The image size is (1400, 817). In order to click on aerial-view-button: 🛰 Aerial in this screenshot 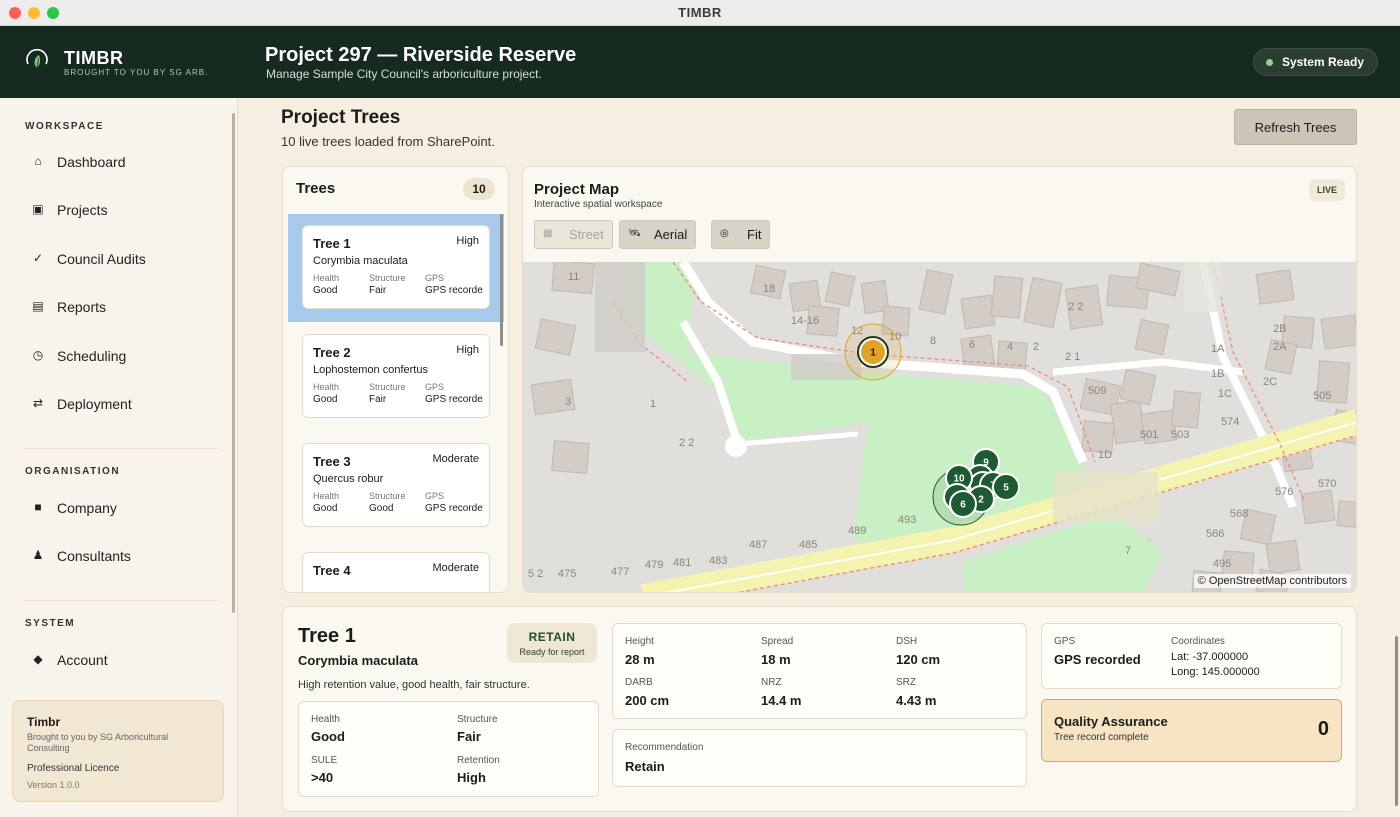, I will do `click(657, 234)`.